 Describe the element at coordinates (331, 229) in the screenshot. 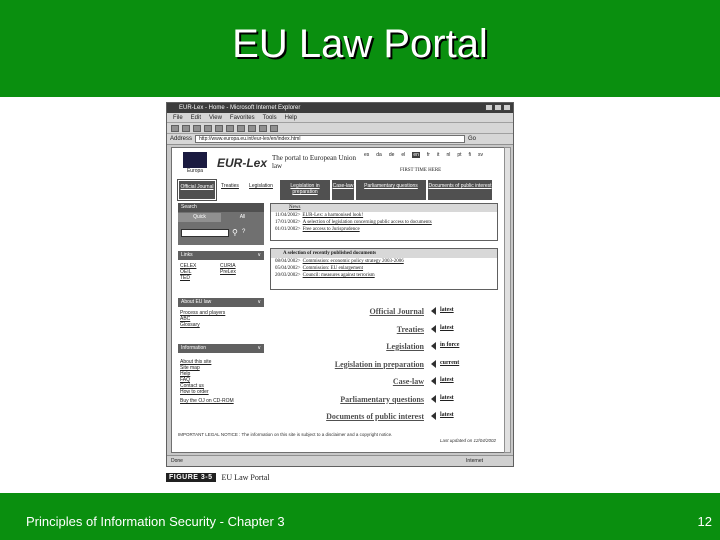

I see `news-link: Free access to Jurisprudence` at that location.